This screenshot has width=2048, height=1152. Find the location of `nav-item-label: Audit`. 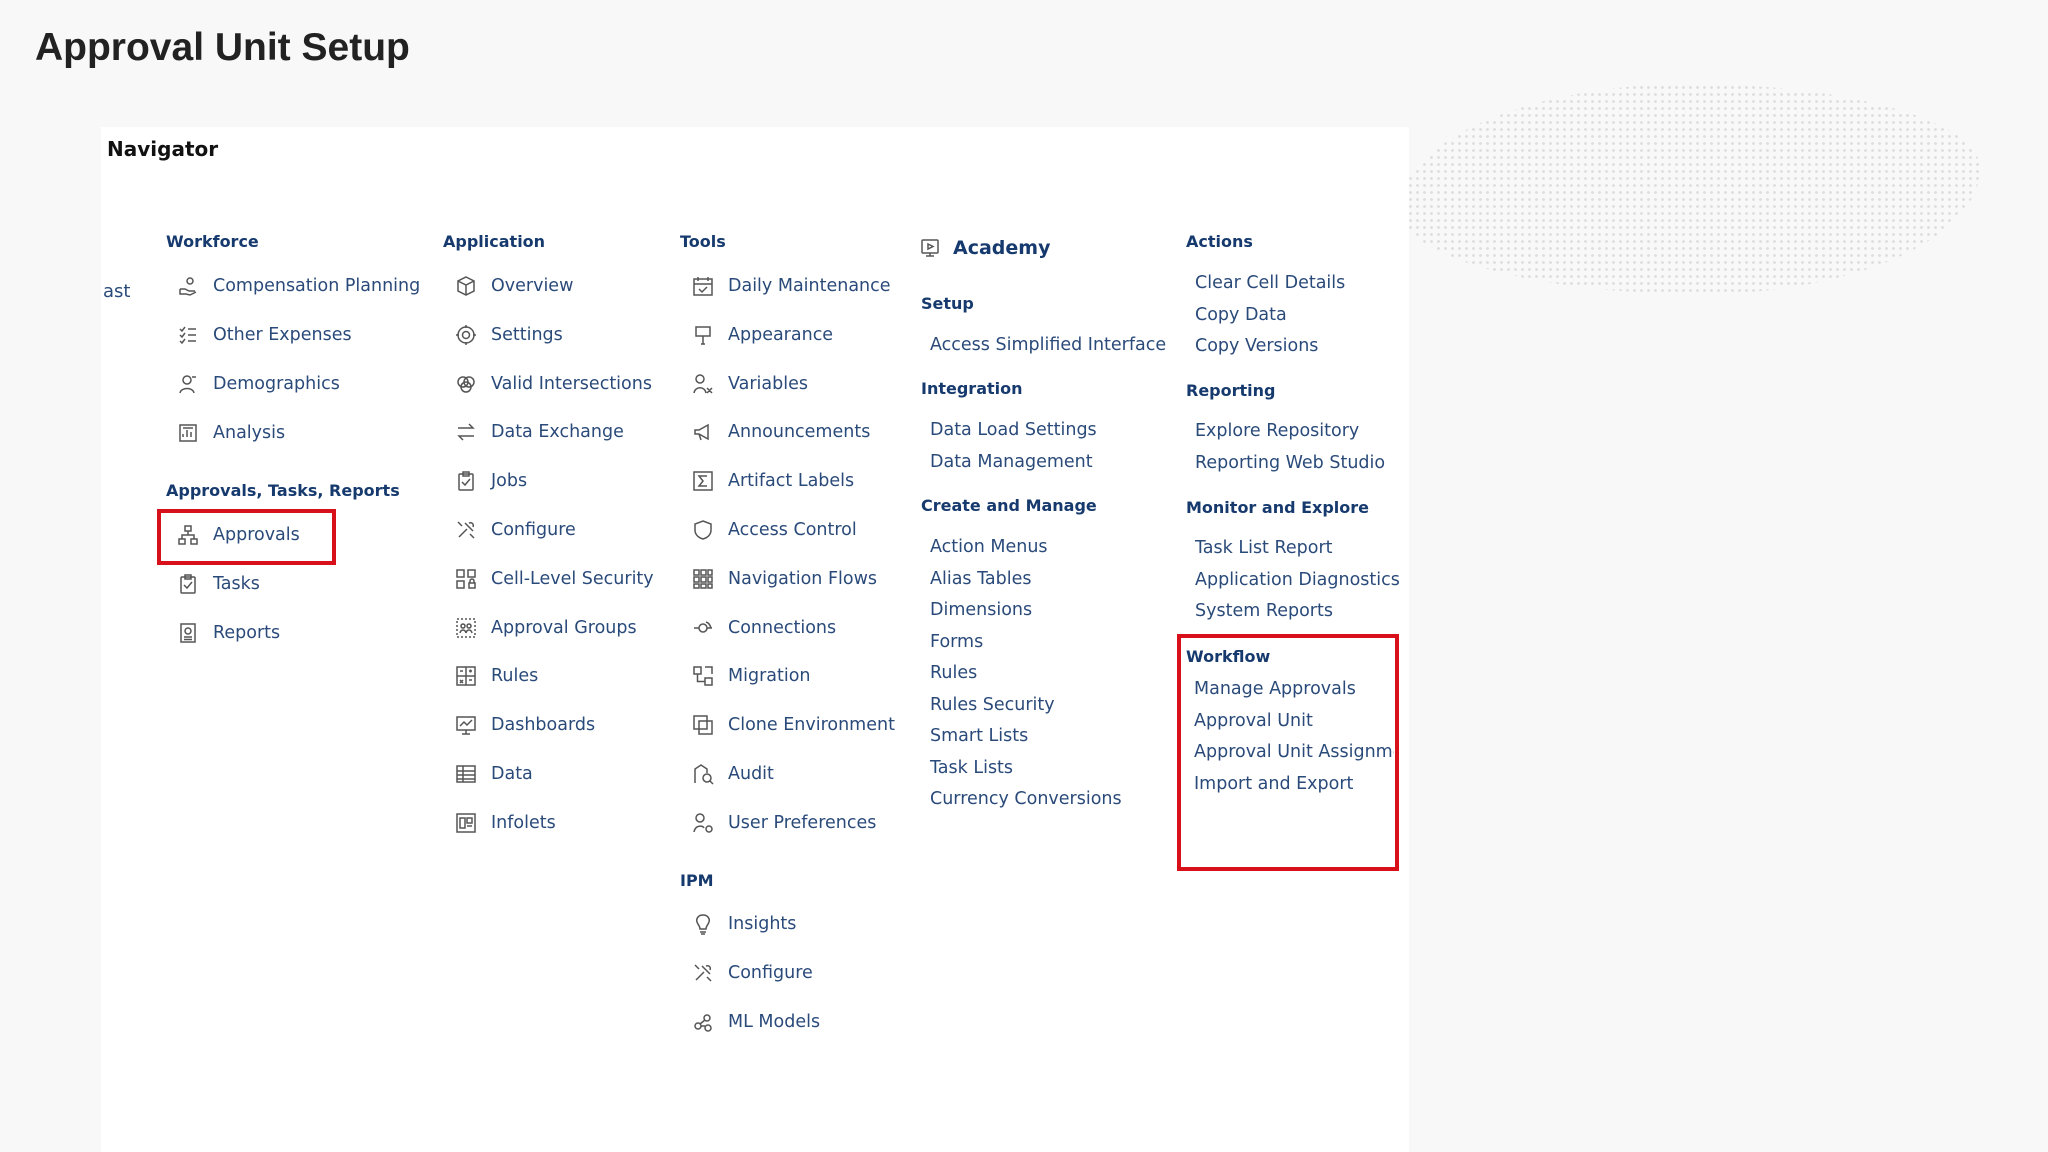

nav-item-label: Audit is located at coordinates (751, 774).